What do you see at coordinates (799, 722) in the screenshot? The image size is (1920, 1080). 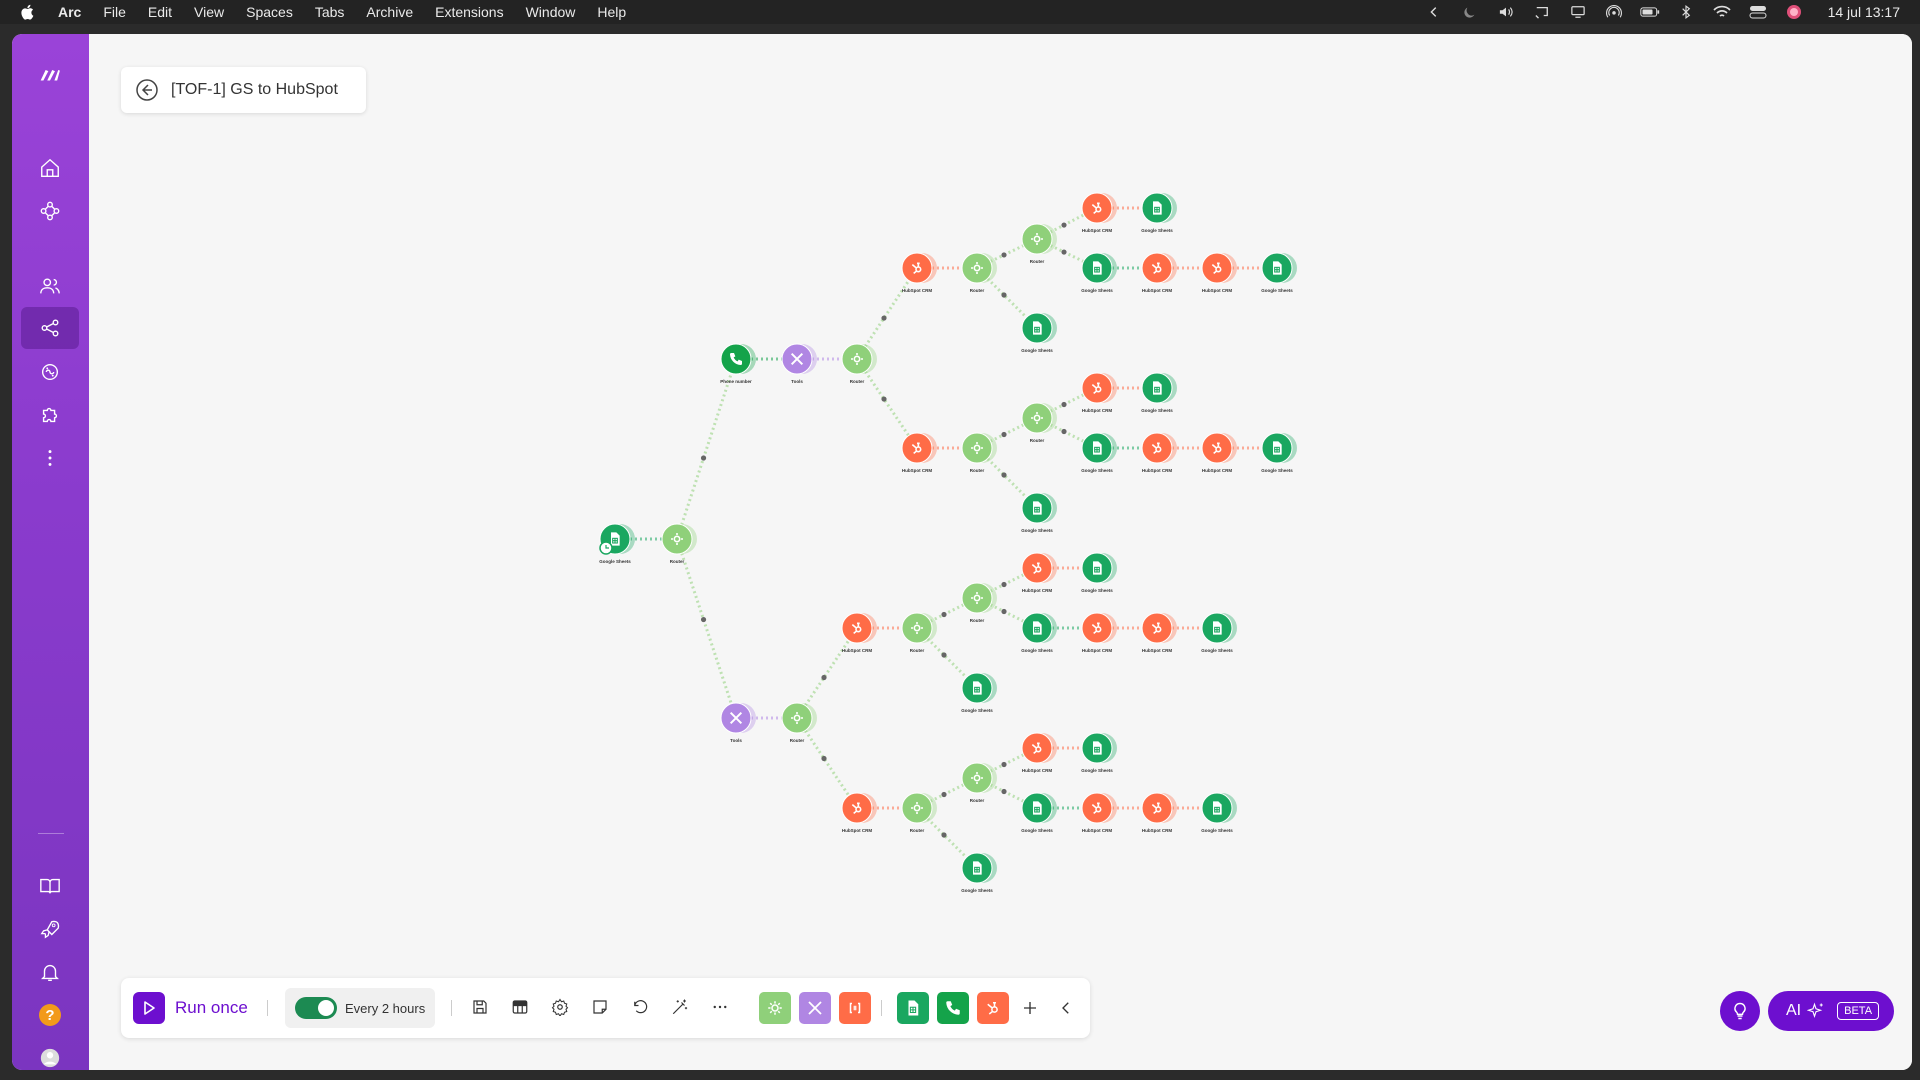 I see `module-router-r6: Router` at bounding box center [799, 722].